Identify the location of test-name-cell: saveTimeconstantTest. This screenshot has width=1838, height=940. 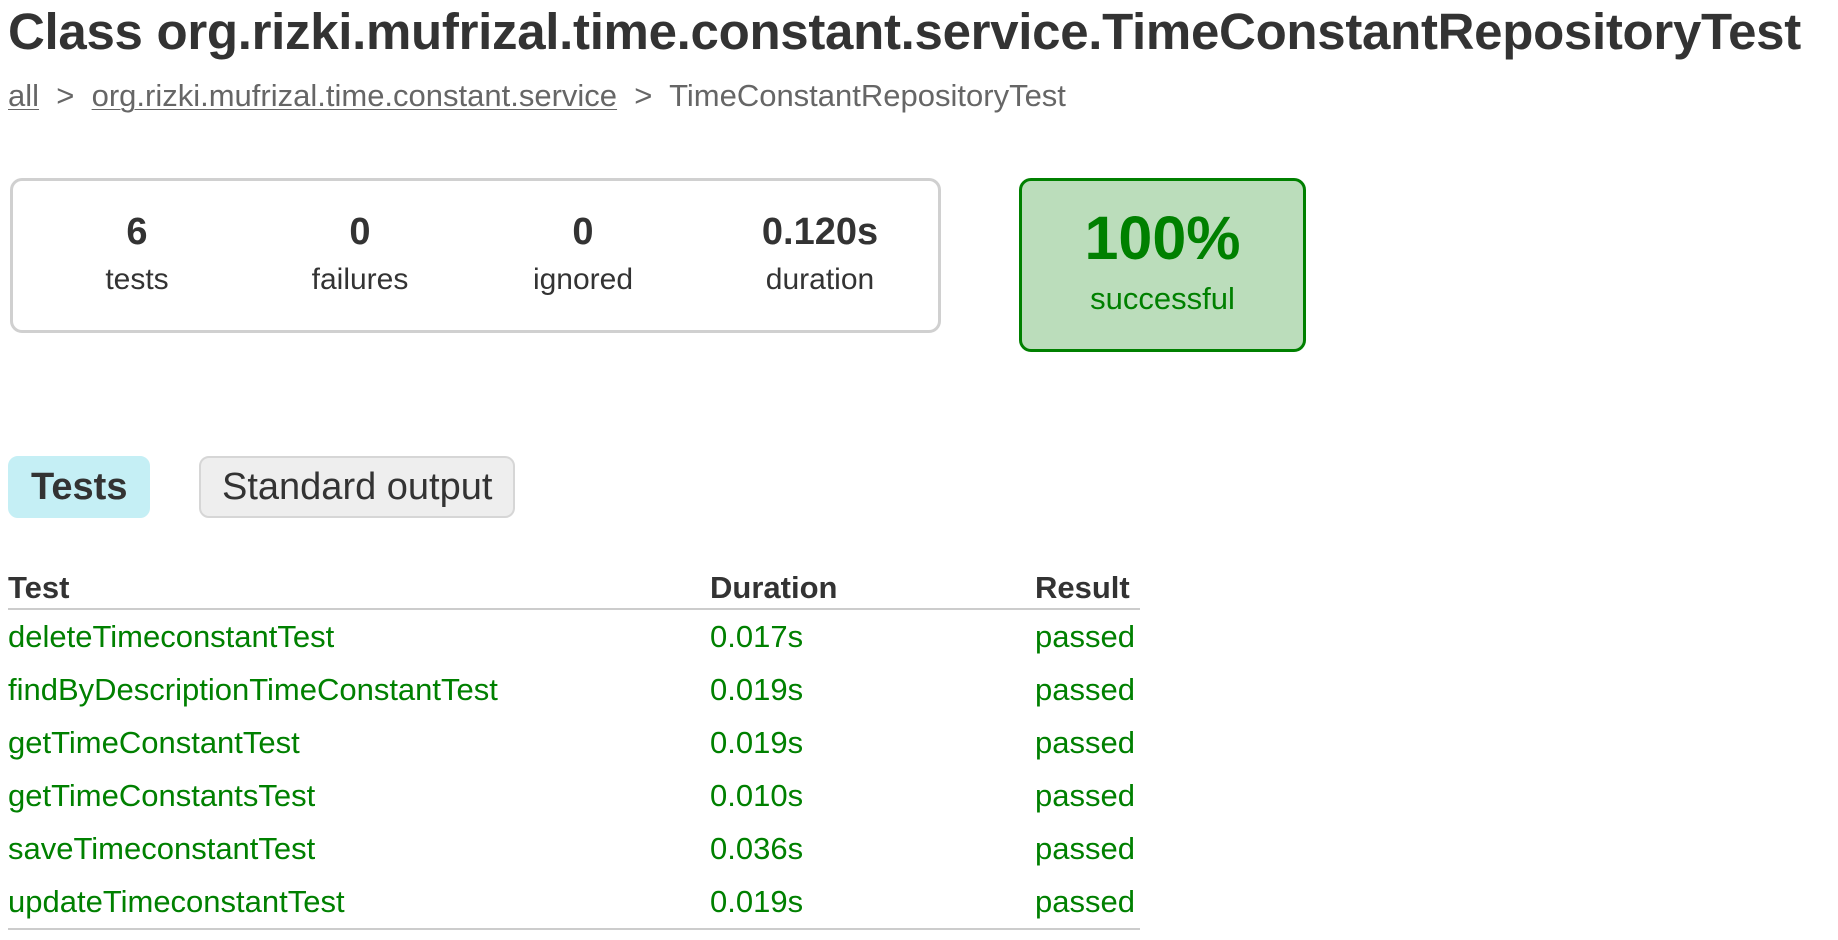
(162, 848).